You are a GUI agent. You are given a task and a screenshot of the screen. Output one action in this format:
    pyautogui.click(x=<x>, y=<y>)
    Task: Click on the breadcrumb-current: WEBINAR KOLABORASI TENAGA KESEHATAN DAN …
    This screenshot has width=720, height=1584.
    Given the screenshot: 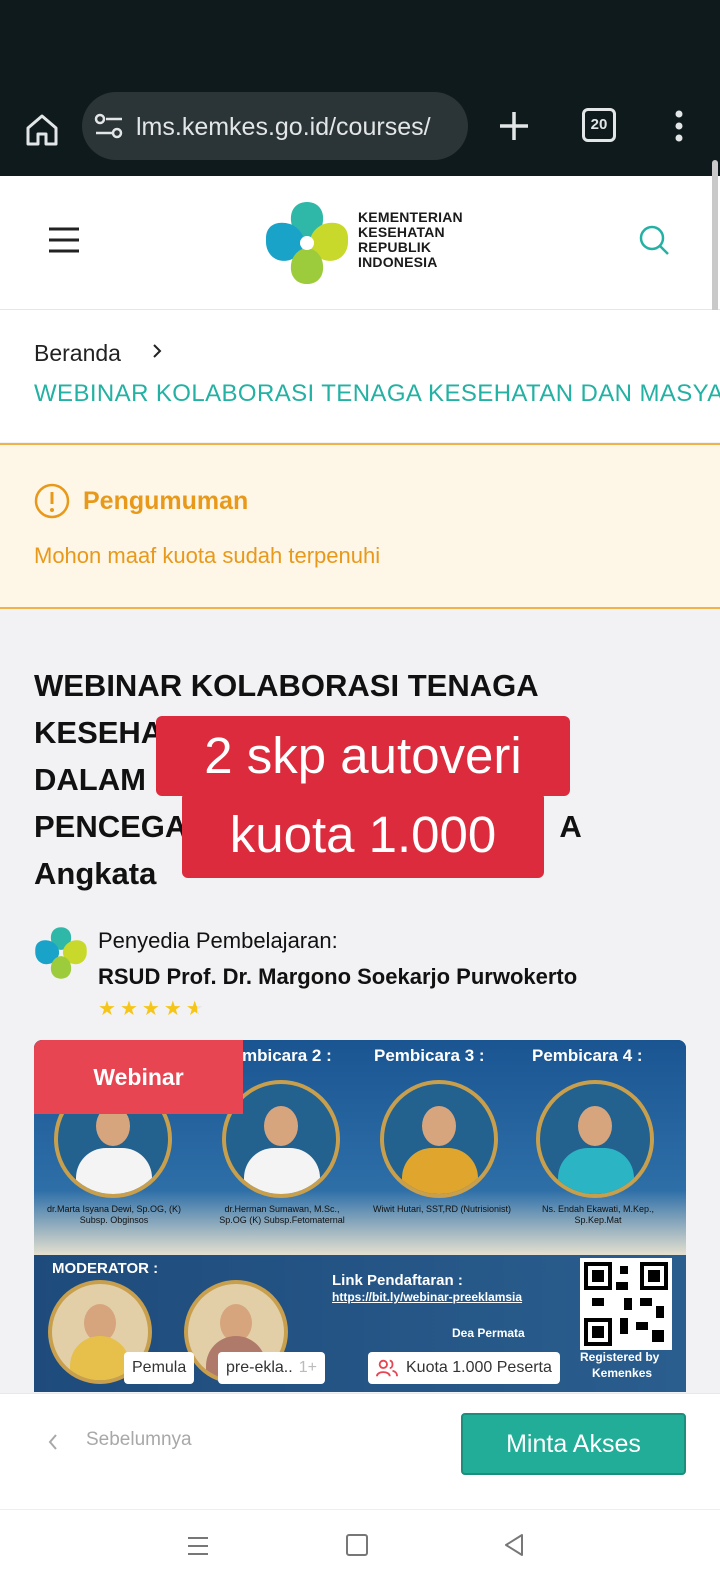 What is the action you would take?
    pyautogui.click(x=377, y=393)
    